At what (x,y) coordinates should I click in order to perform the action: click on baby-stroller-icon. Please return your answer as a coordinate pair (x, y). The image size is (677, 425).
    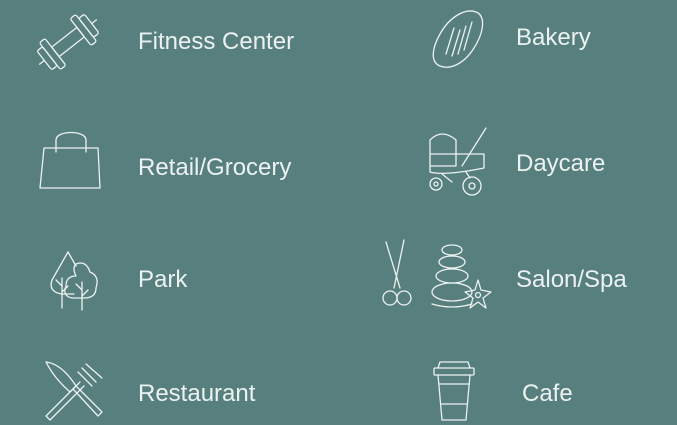
    Looking at the image, I should click on (459, 162).